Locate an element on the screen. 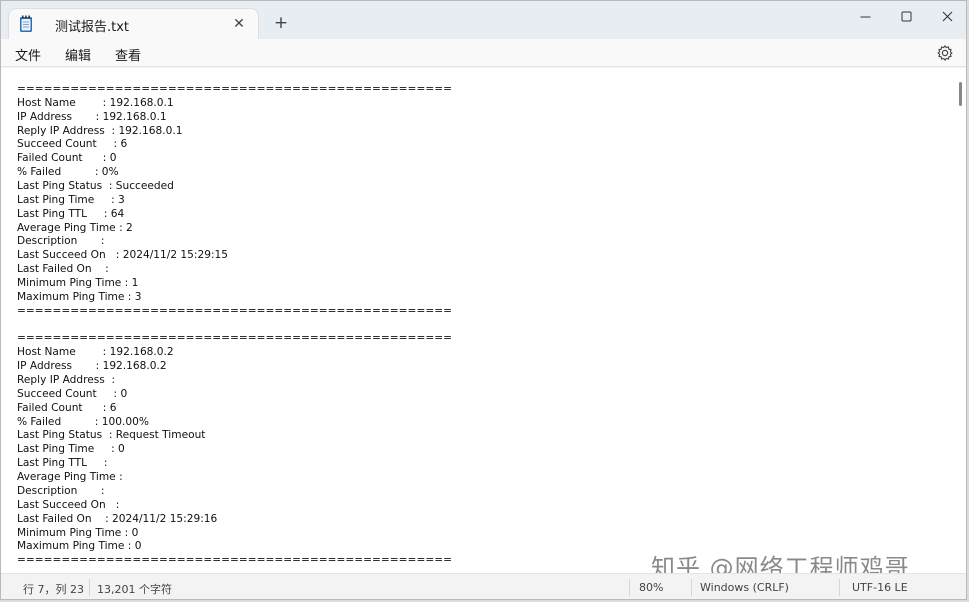  text-line: Average Ping Time : is located at coordinates (234, 478).